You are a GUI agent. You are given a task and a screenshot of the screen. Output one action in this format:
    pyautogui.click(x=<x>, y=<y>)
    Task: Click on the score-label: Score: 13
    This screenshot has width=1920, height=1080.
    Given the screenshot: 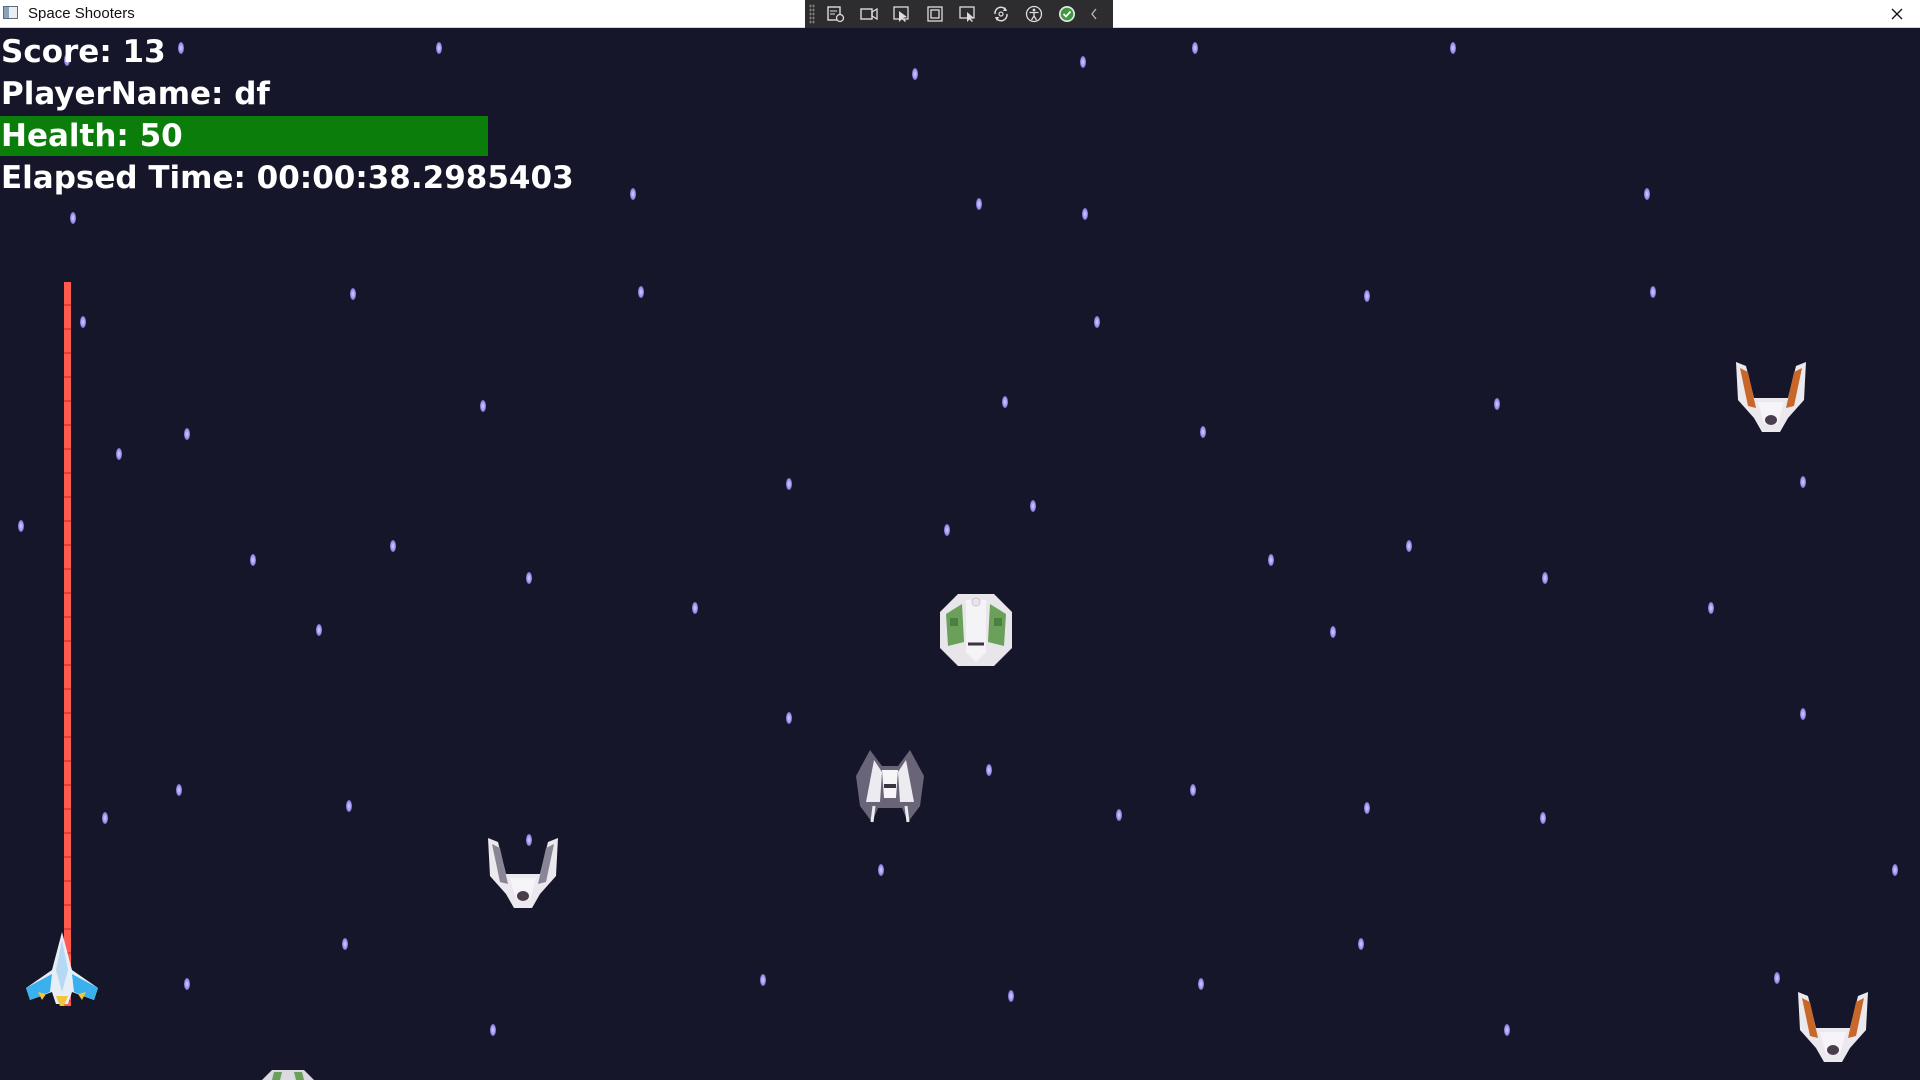 What is the action you would take?
    pyautogui.click(x=83, y=52)
    